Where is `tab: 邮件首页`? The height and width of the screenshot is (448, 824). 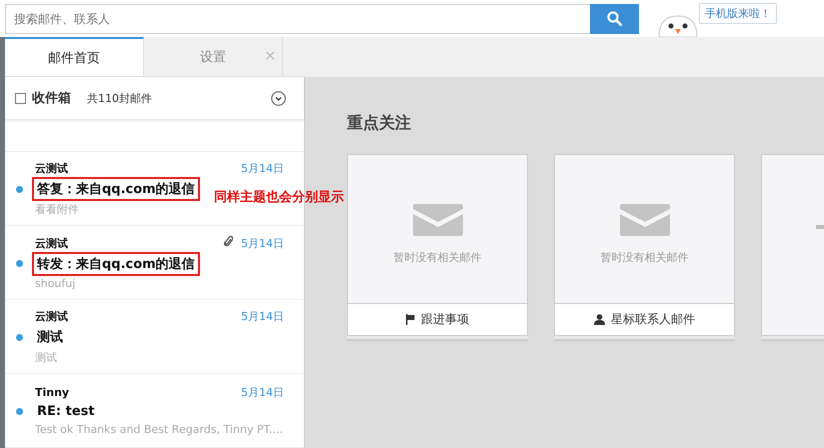
tab: 邮件首页 is located at coordinates (74, 56).